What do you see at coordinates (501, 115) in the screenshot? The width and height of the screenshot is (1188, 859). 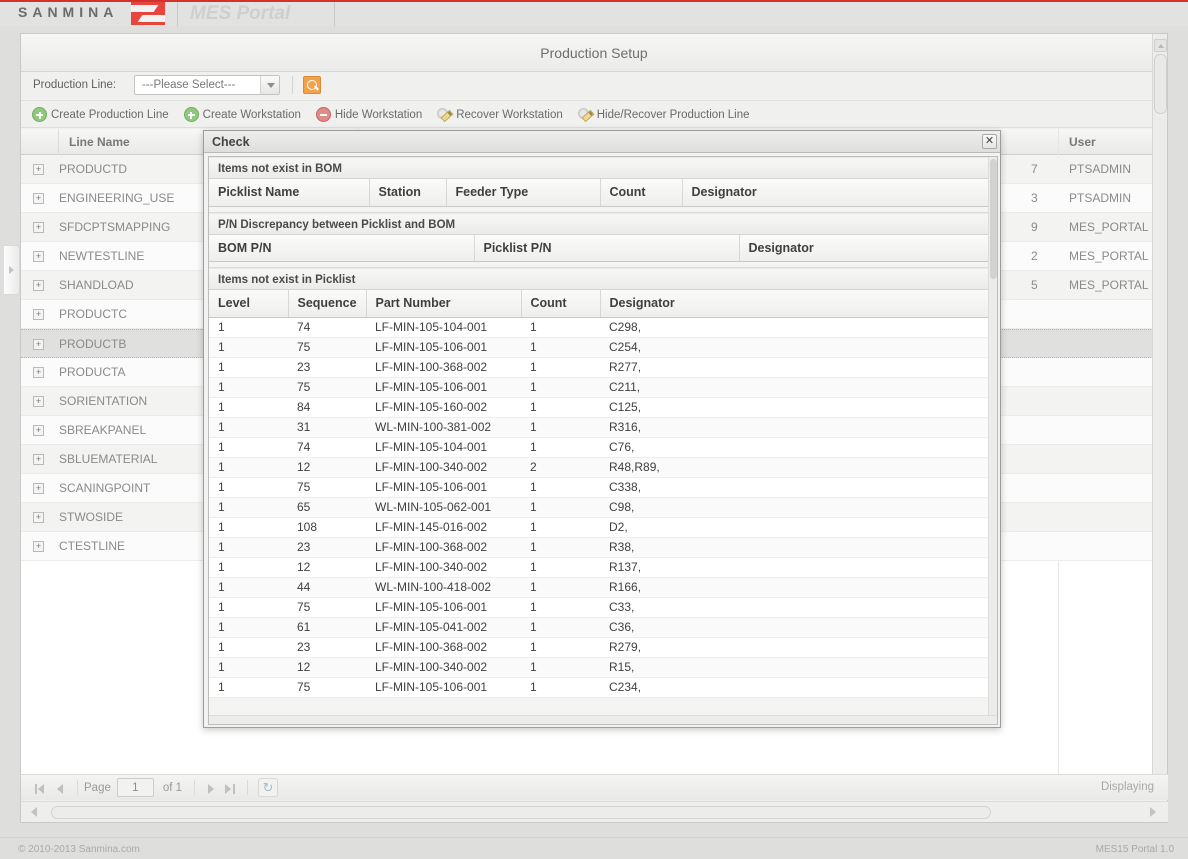 I see `recover-workstation-button: Recover Workstation` at bounding box center [501, 115].